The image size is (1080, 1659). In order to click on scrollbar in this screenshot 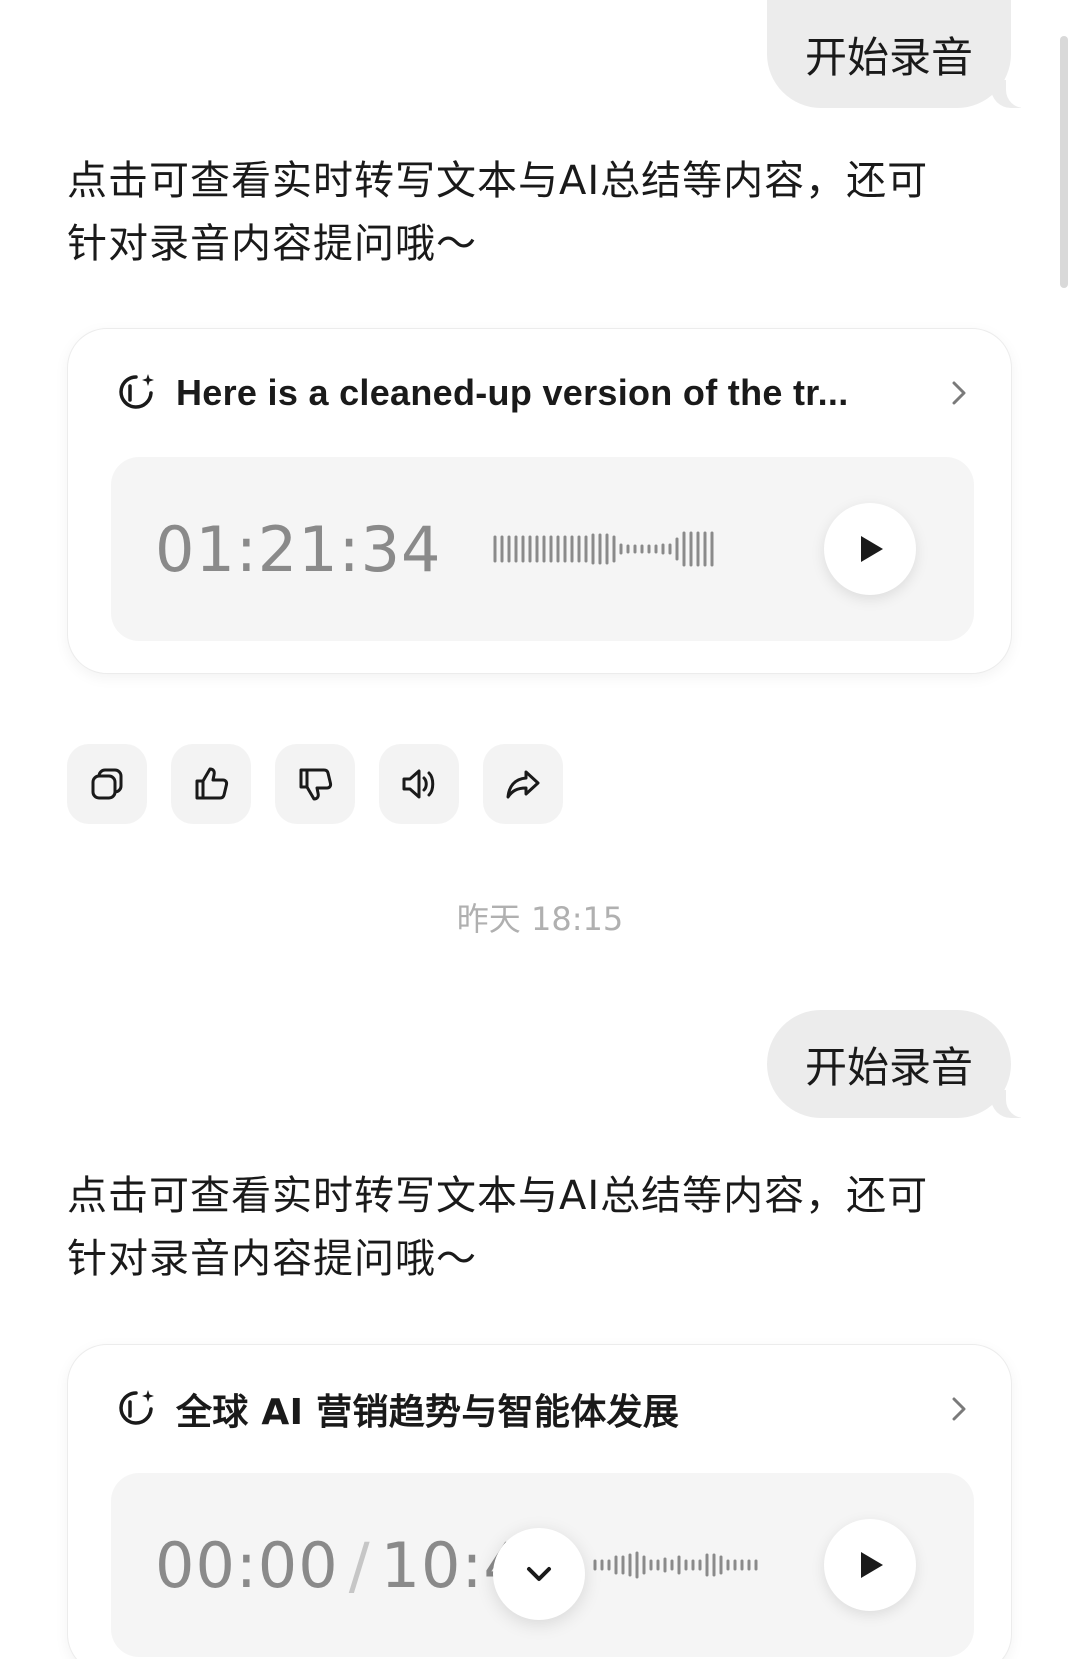, I will do `click(1064, 162)`.